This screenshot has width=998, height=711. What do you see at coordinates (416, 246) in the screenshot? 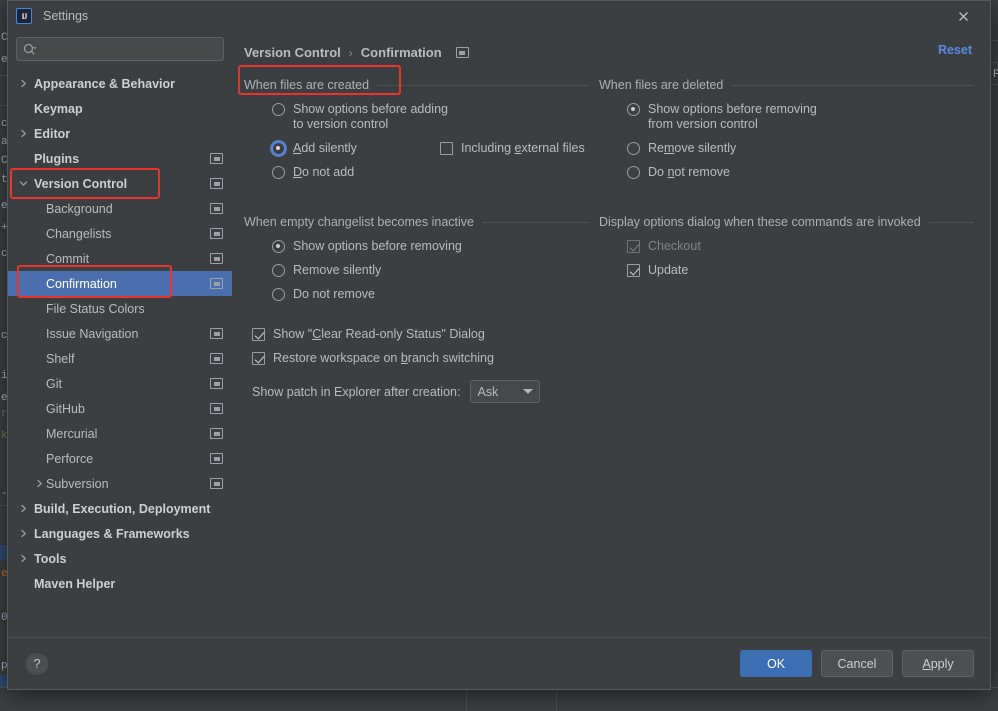
I see `radio-changelist-show-options: Show options before removing` at bounding box center [416, 246].